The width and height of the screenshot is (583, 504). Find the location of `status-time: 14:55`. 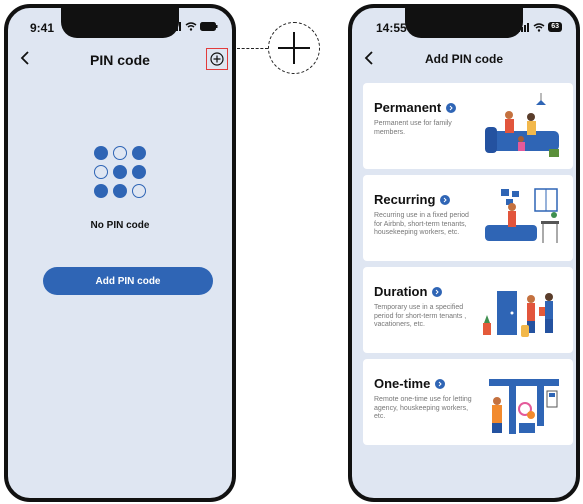

status-time: 14:55 is located at coordinates (391, 28).